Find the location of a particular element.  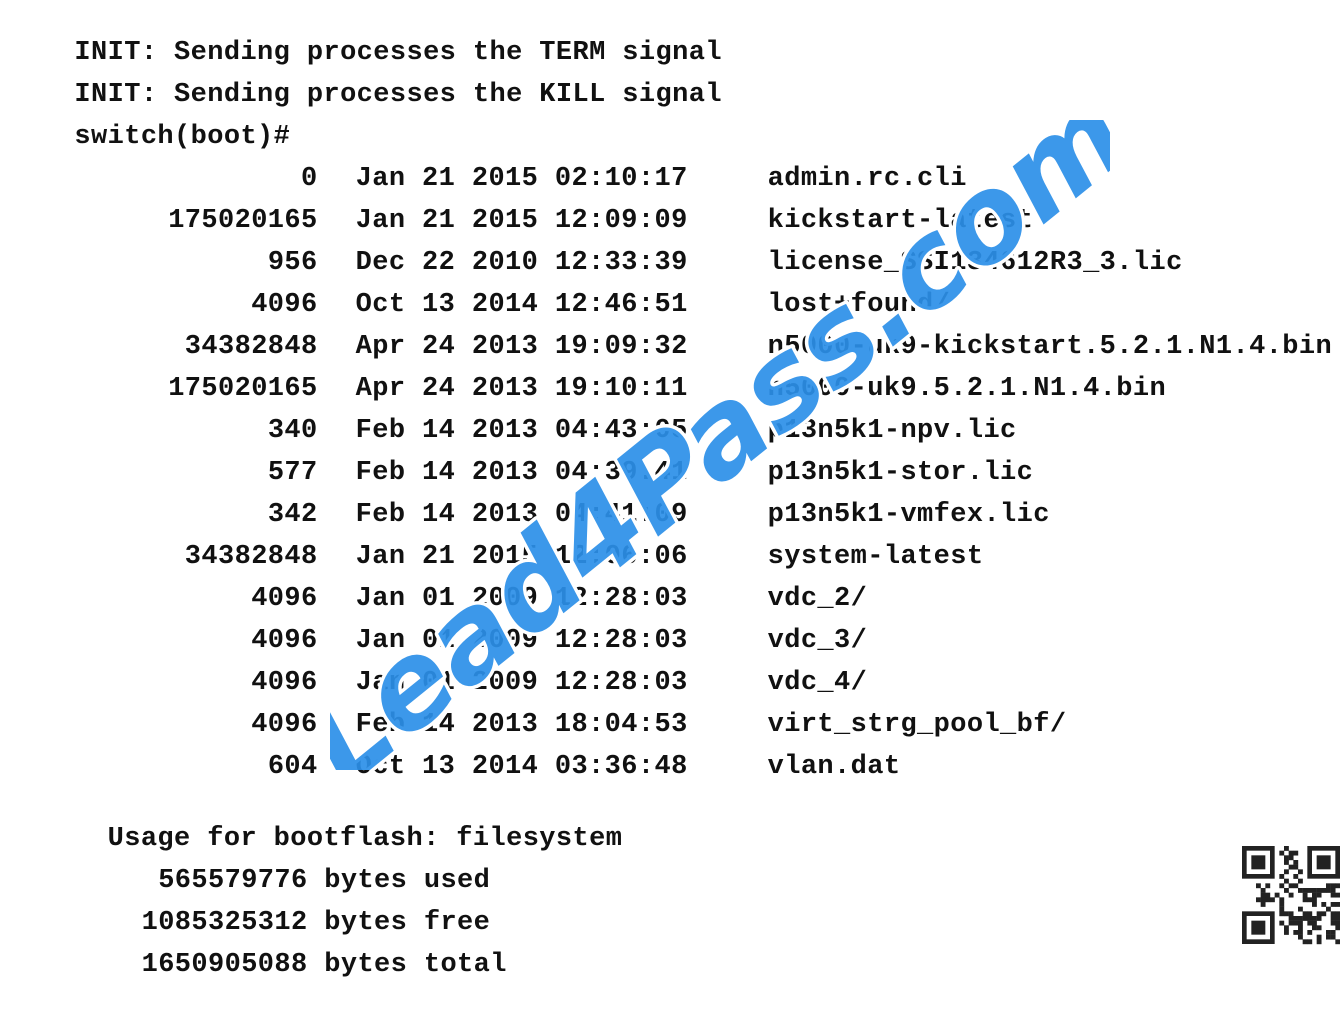

file-row: 340 Feb 14 2013 04:43:05 p13n5k1-npv.lic is located at coordinates (512, 413).